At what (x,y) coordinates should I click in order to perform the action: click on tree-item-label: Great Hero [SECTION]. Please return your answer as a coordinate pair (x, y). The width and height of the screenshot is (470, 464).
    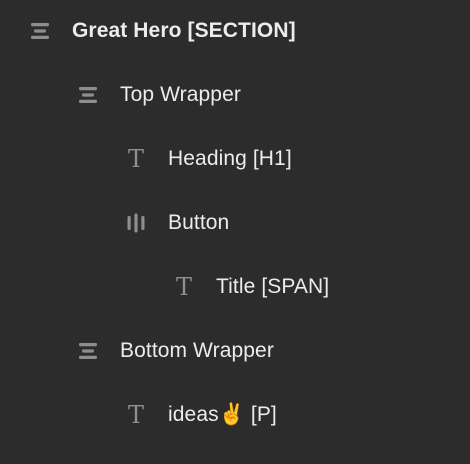
    Looking at the image, I should click on (184, 30).